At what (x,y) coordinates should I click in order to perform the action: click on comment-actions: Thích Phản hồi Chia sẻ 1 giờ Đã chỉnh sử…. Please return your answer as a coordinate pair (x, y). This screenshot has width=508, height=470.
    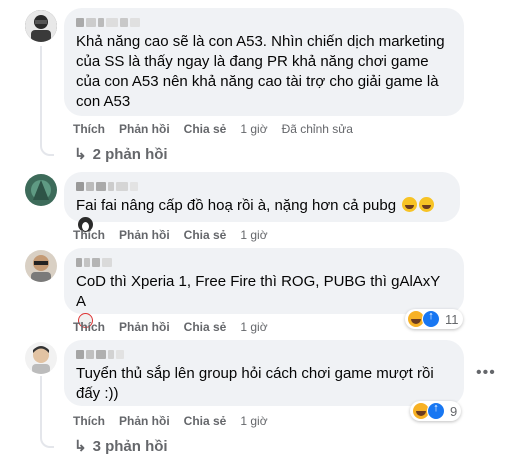
    Looking at the image, I should click on (220, 129).